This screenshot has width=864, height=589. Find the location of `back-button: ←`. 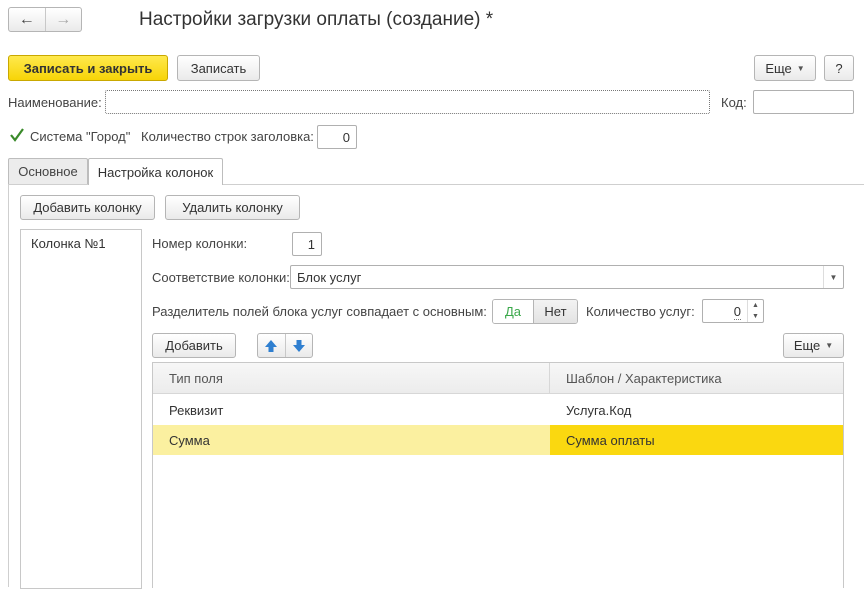

back-button: ← is located at coordinates (27, 19).